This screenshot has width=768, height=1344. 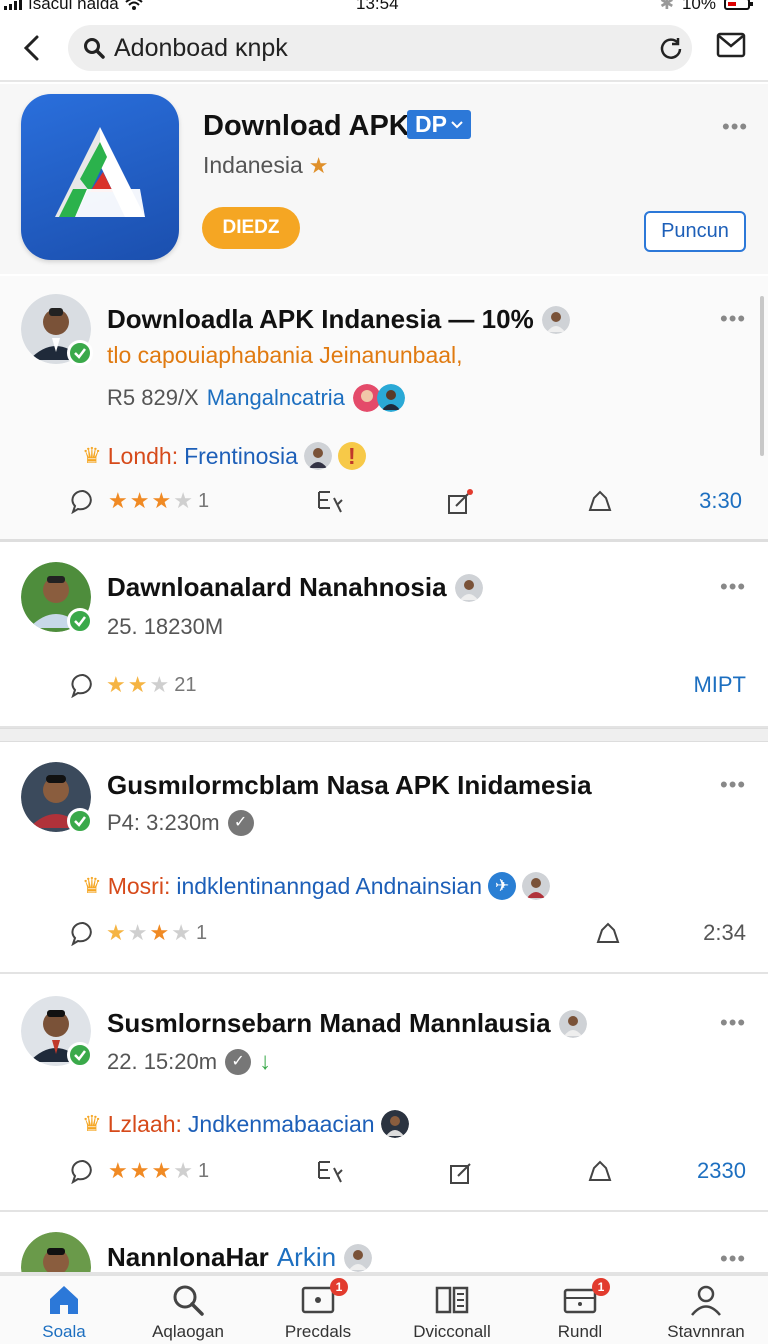 I want to click on post-title: NannlonaHar Arkin, so click(x=240, y=1257).